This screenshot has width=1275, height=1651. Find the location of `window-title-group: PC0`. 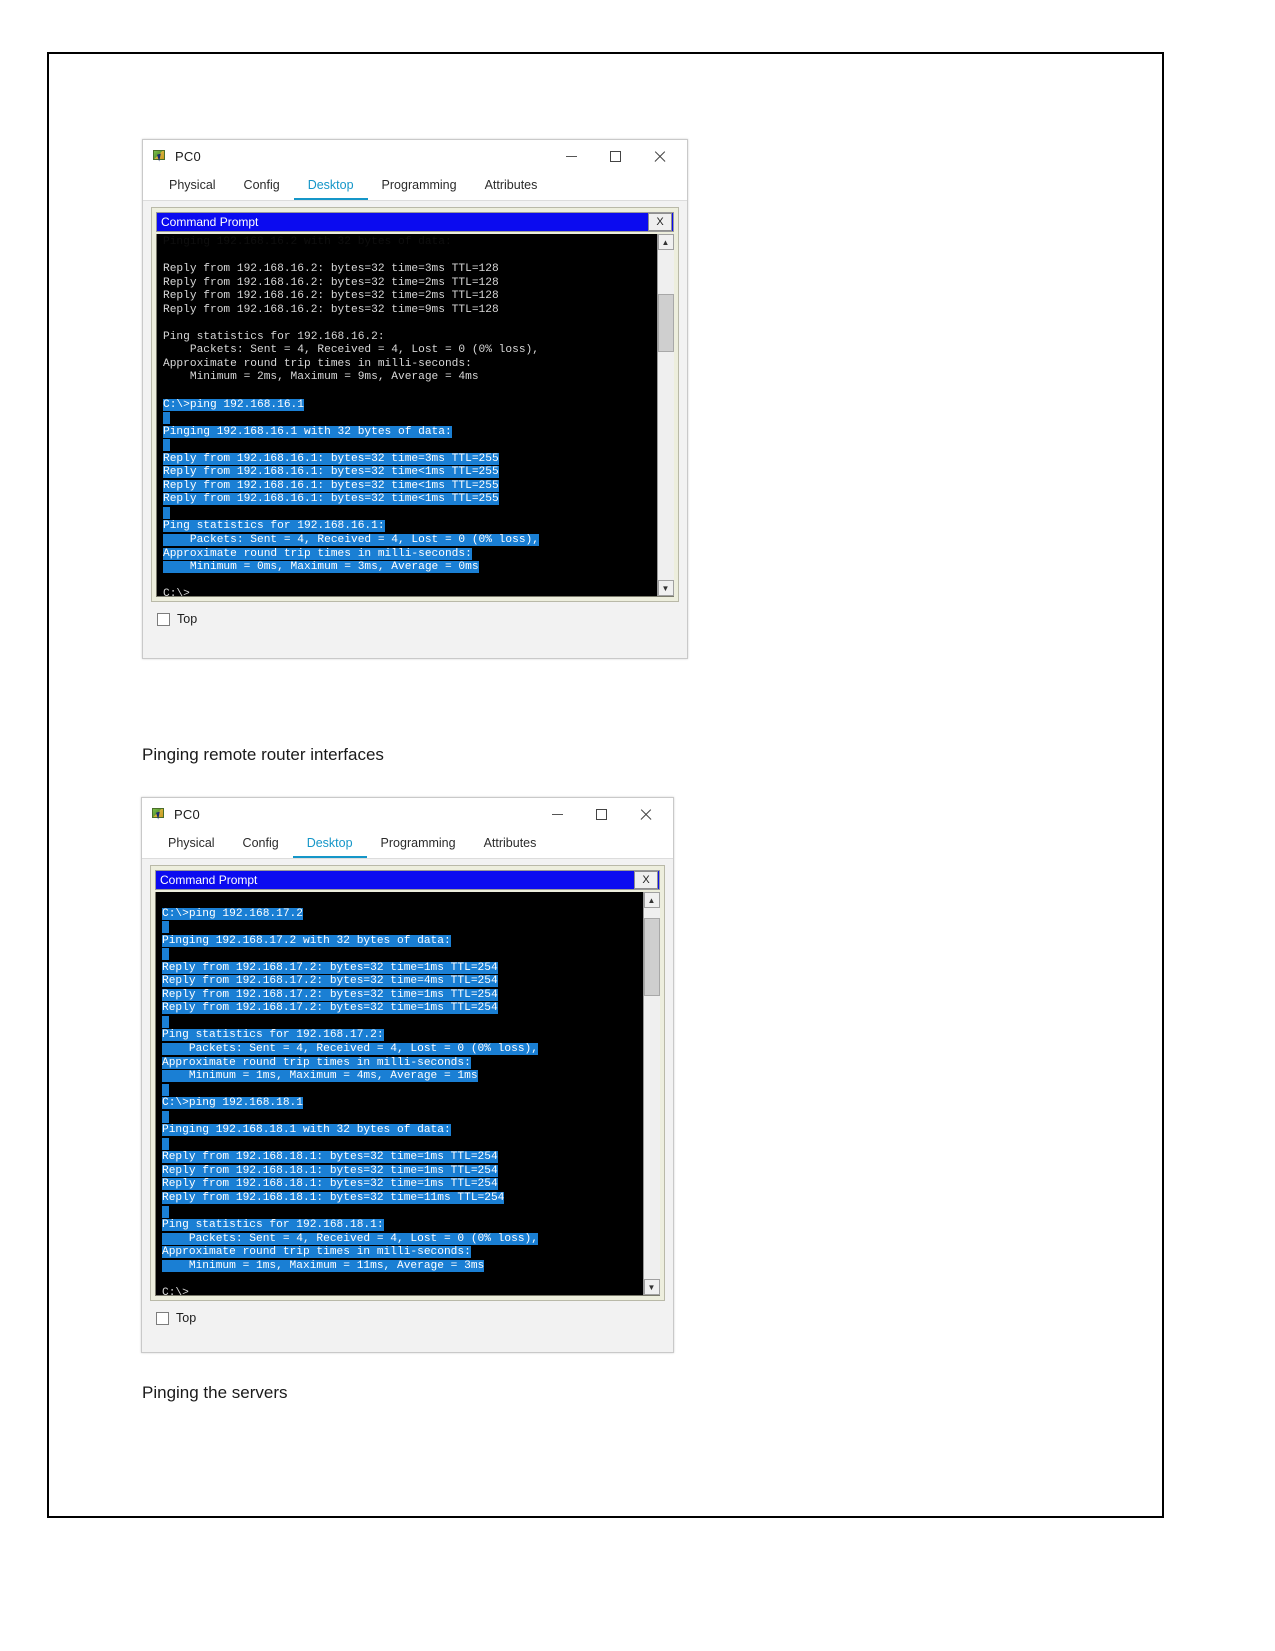

window-title-group: PC0 is located at coordinates (176, 814).